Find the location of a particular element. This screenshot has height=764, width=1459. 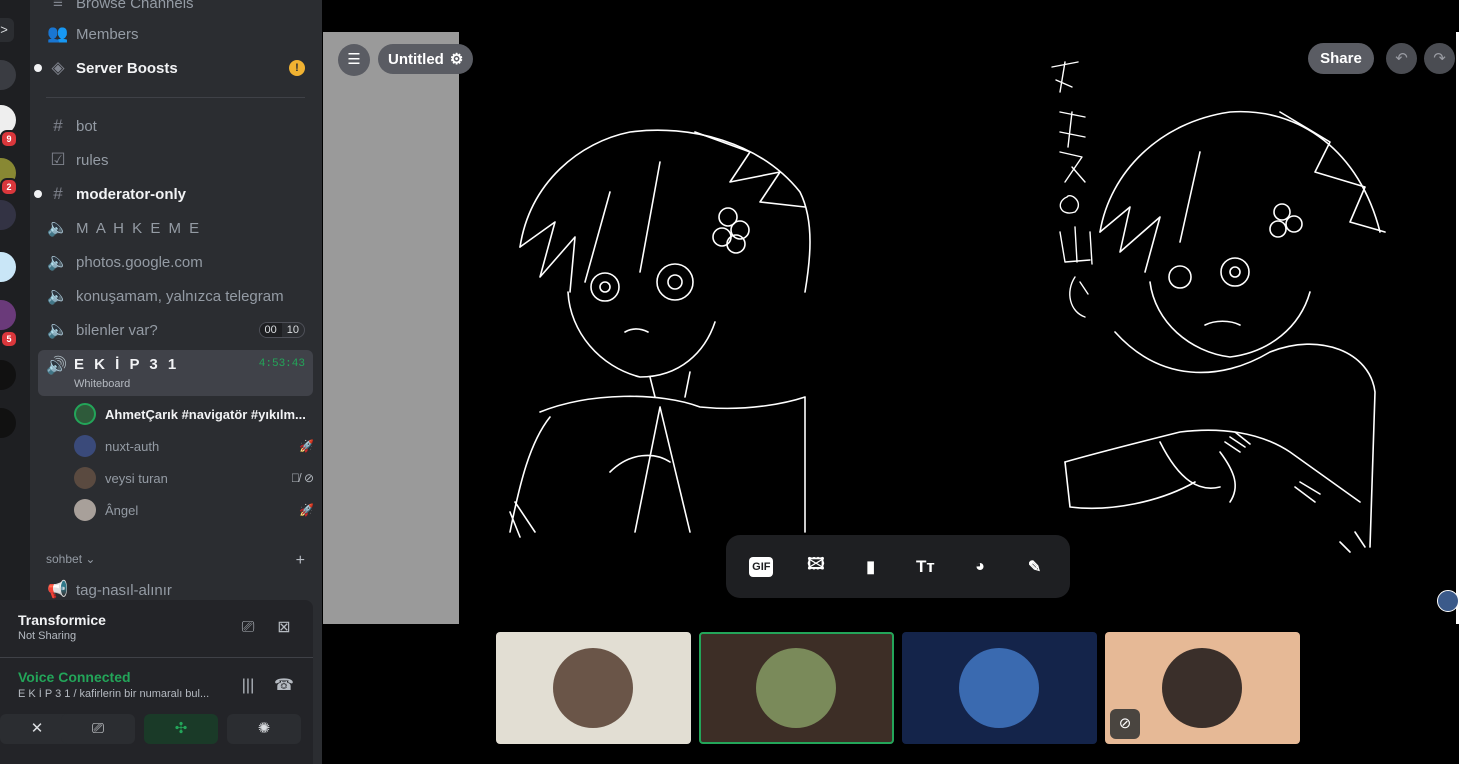

screen-share-button: ⎚ is located at coordinates (98, 729).